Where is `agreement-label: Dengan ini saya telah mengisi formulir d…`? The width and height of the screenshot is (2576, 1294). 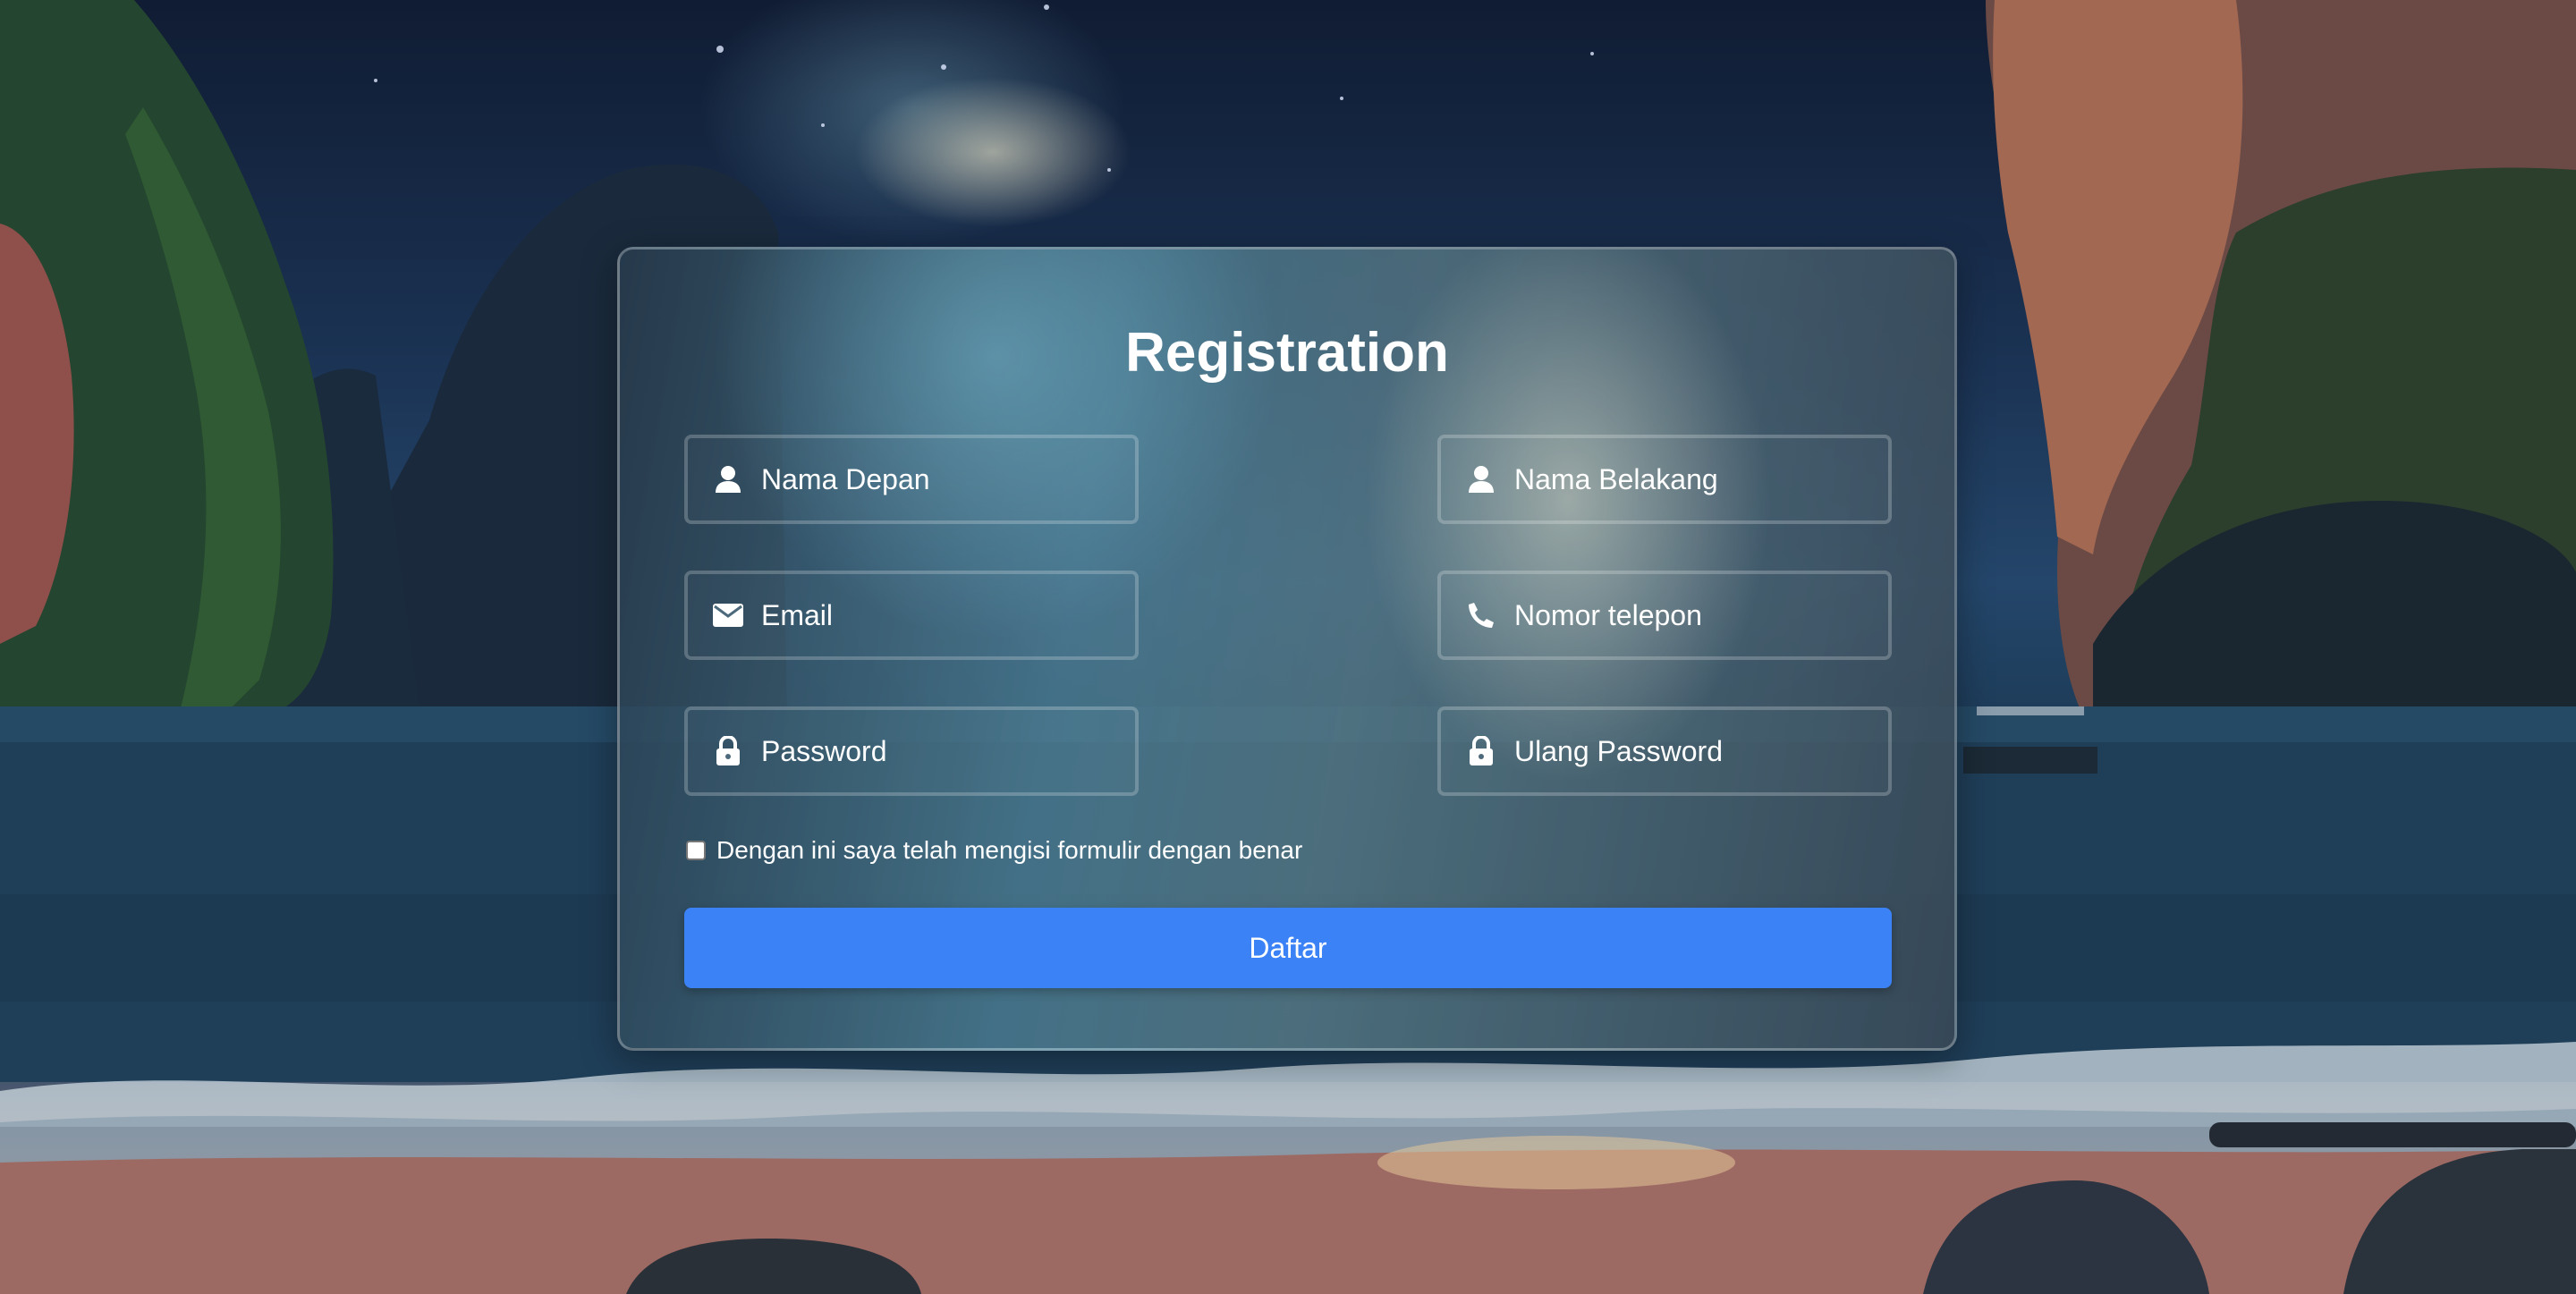
agreement-label: Dengan ini saya telah mengisi formulir d… is located at coordinates (1009, 850).